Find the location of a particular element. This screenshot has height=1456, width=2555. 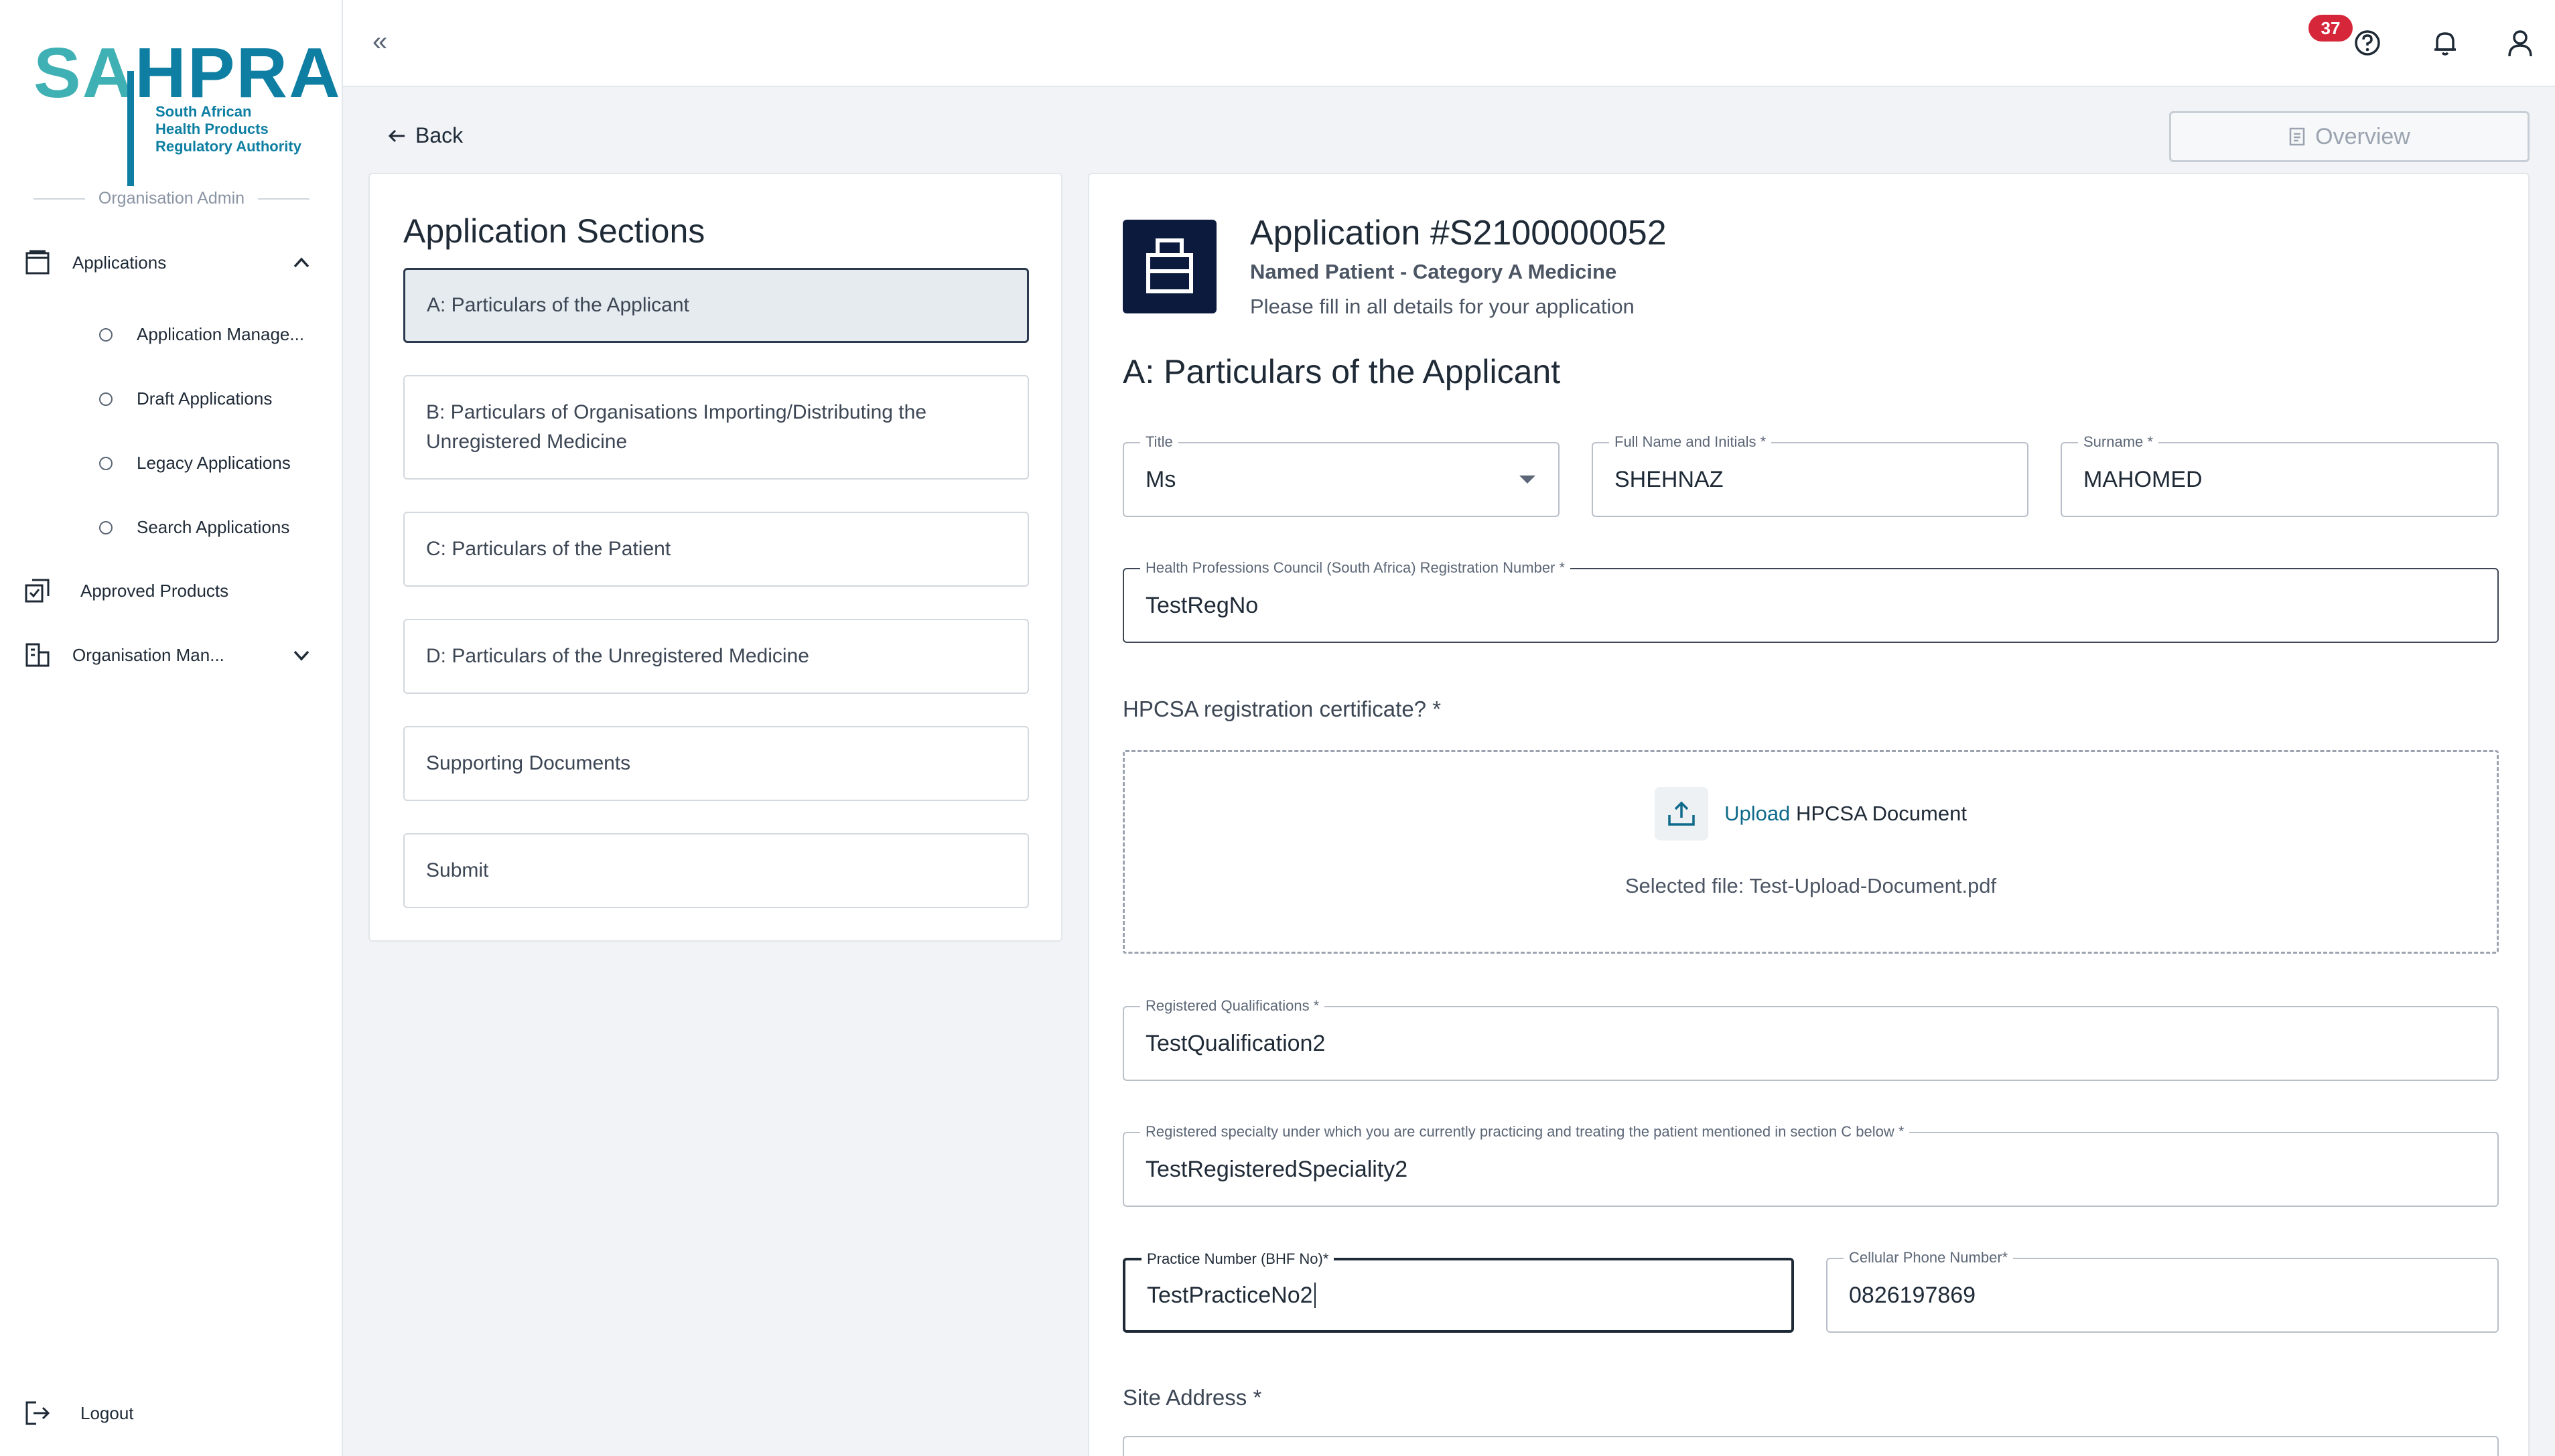

site-address-field is located at coordinates (1811, 1446).